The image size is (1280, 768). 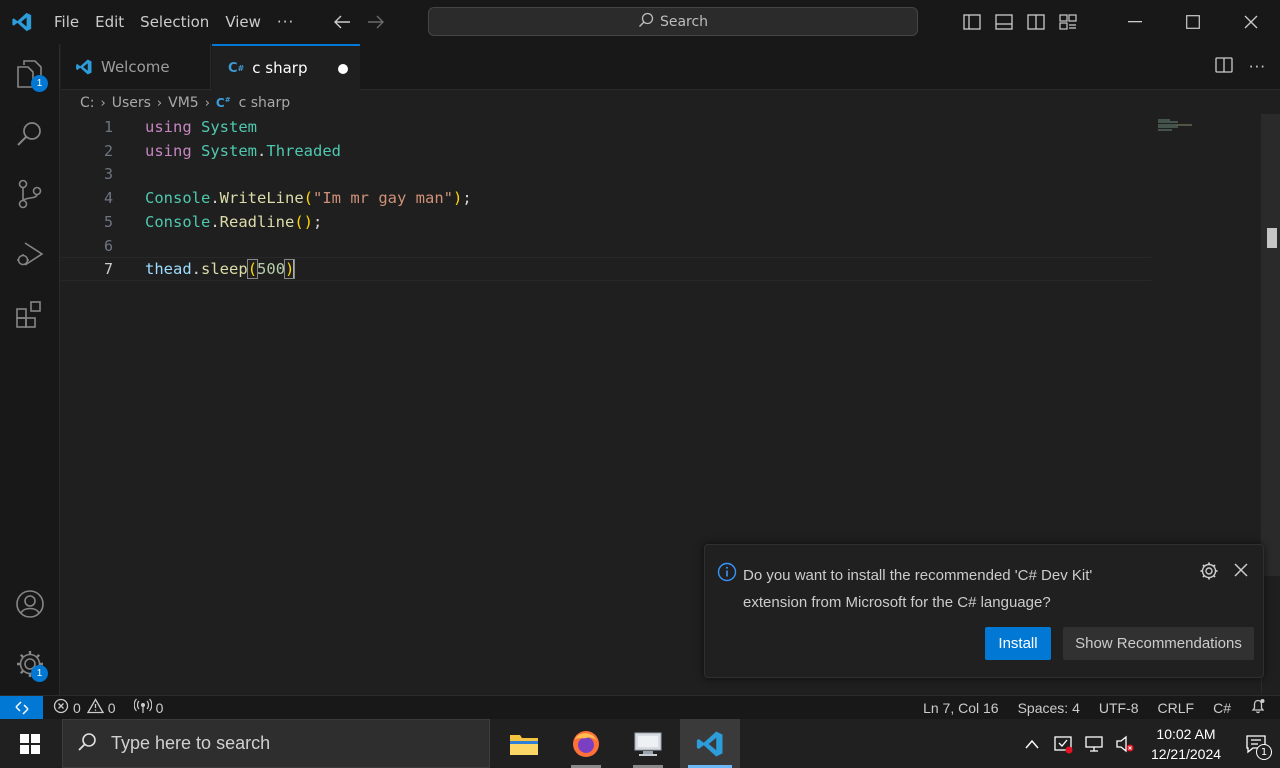 I want to click on clock-date: 12/21/2024, so click(x=1186, y=753).